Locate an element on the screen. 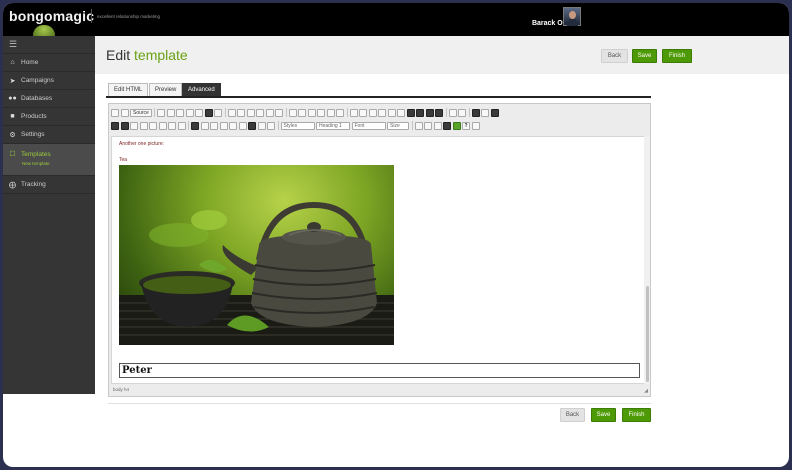 Image resolution: width=792 pixels, height=470 pixels. table-icon is located at coordinates (134, 125).